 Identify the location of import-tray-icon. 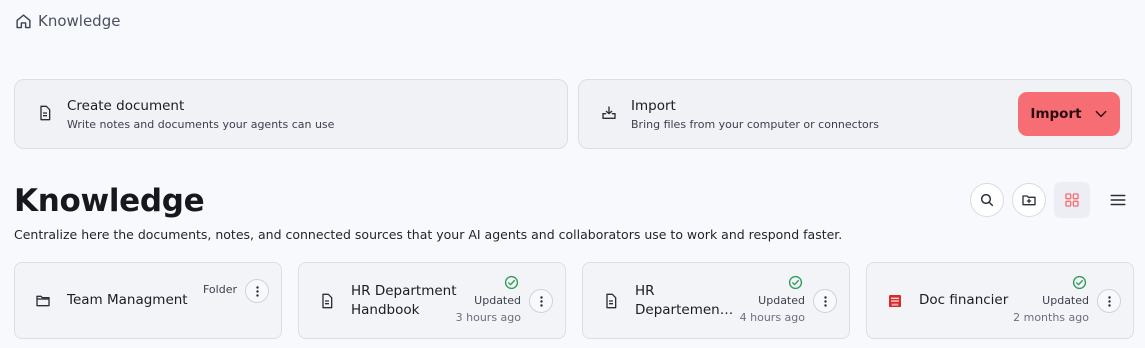
(609, 112).